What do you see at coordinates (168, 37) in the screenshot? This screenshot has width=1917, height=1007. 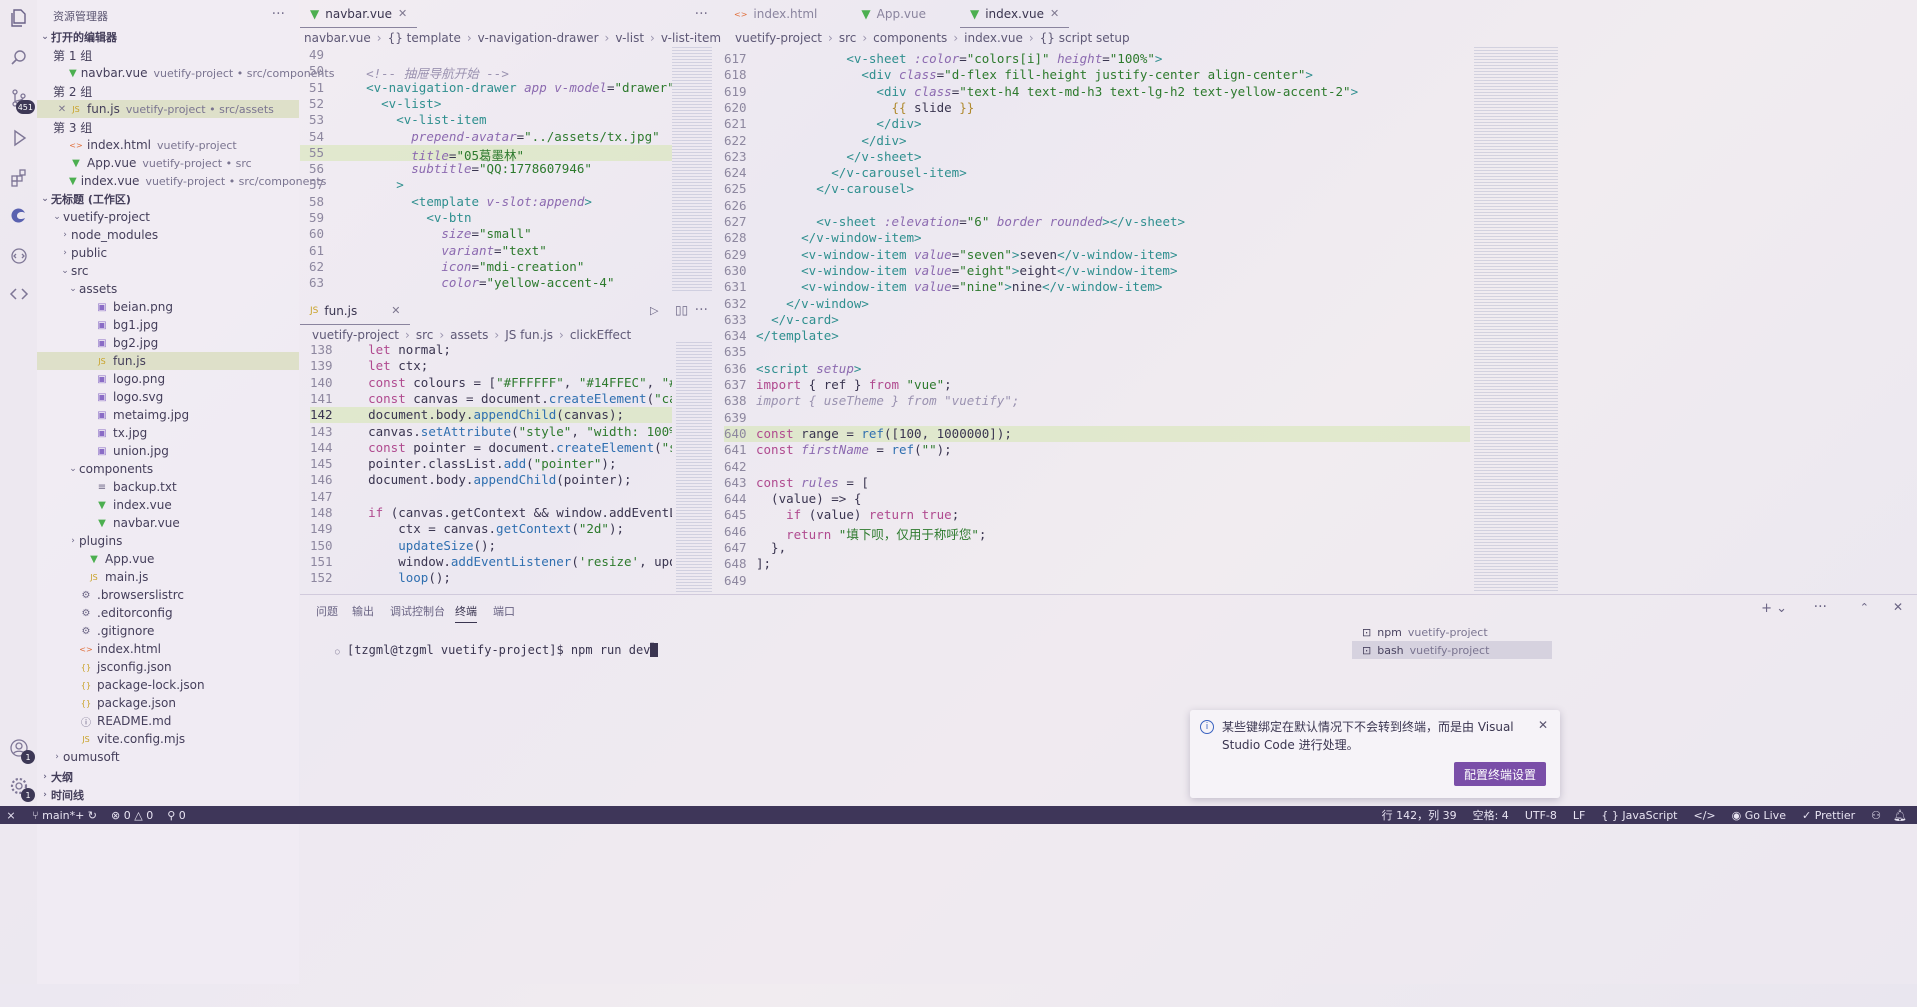 I see `open-editors-section: ⌄ 打开的编辑器` at bounding box center [168, 37].